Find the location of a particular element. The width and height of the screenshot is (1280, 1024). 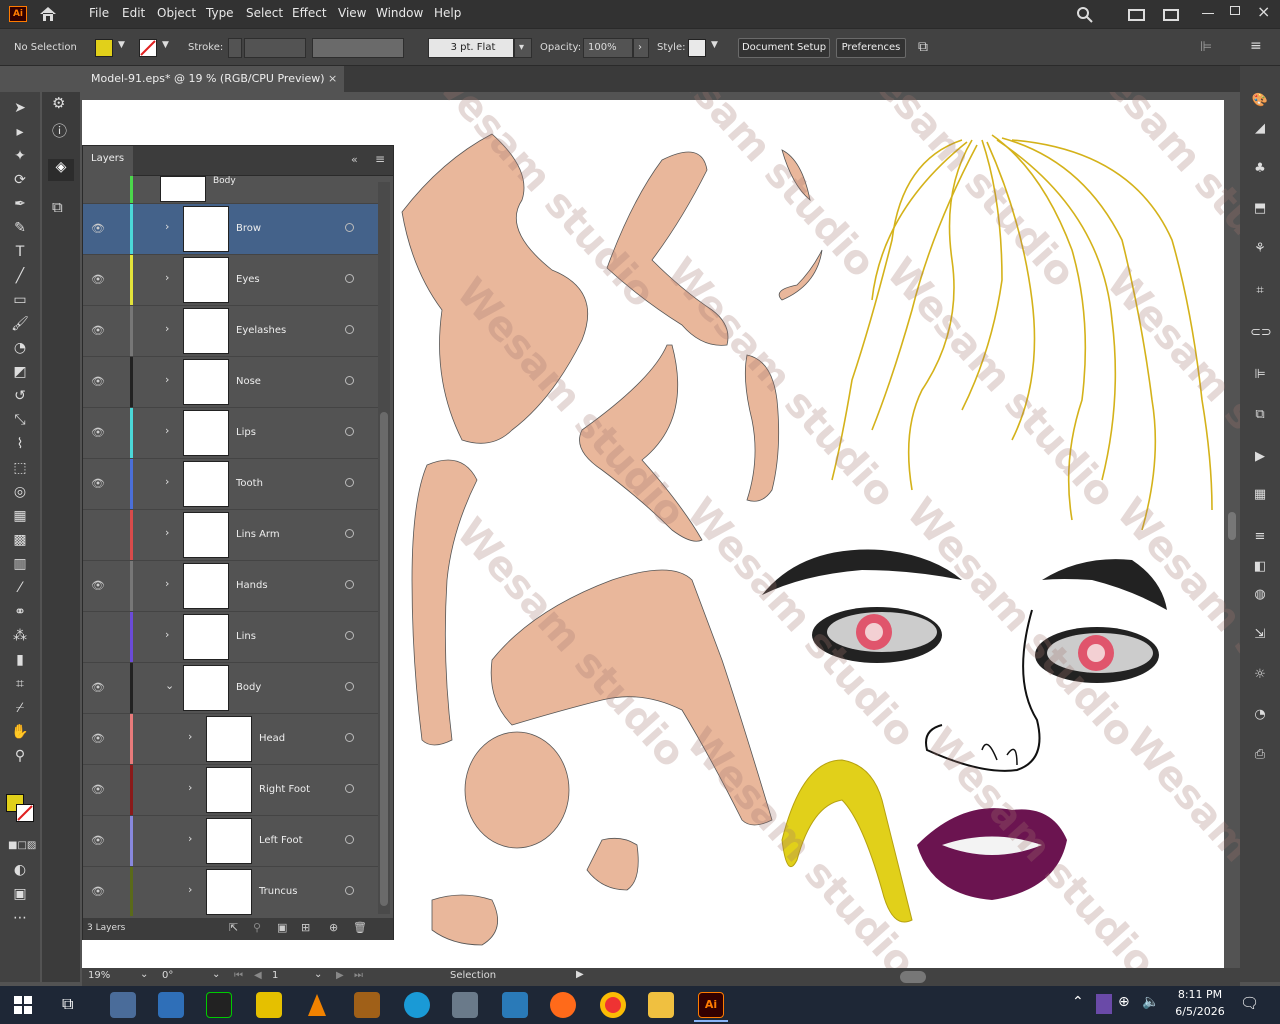

layer-row: 👁 › Truncus is located at coordinates (230, 891).